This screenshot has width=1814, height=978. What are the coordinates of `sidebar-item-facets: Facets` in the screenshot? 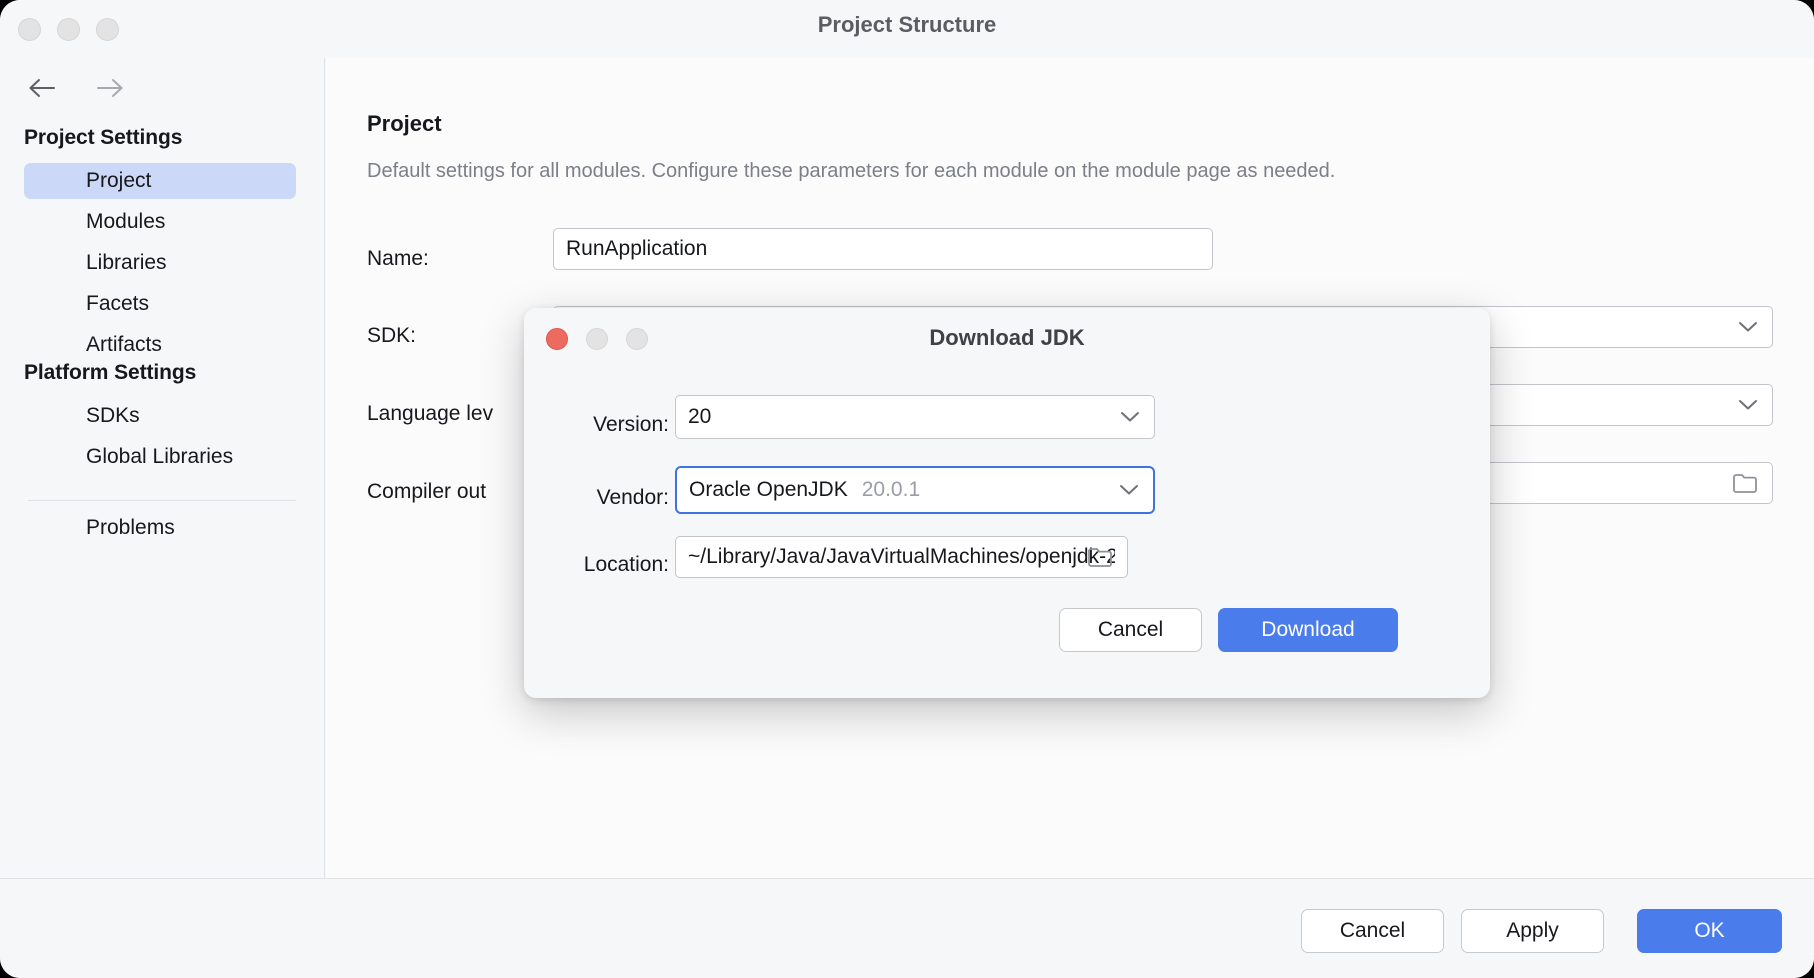 It's located at (160, 304).